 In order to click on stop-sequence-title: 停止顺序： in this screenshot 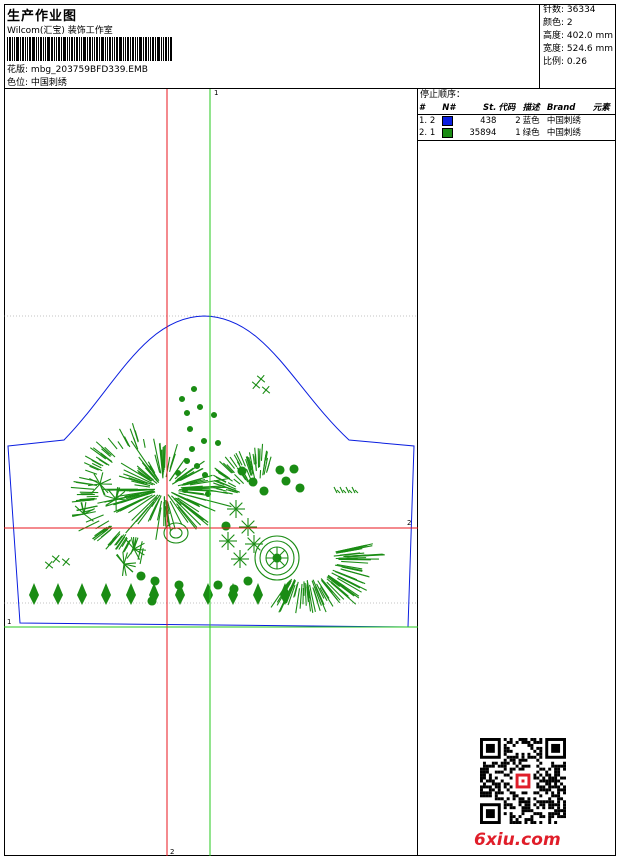, I will do `click(443, 95)`.